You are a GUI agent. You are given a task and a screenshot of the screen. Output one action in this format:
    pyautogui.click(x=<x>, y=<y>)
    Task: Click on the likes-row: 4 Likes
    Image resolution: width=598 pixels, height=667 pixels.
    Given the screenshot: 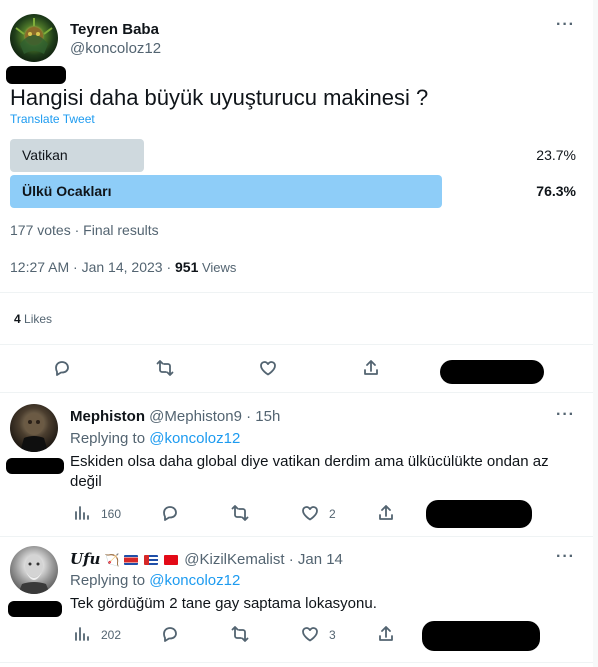 What is the action you would take?
    pyautogui.click(x=33, y=319)
    